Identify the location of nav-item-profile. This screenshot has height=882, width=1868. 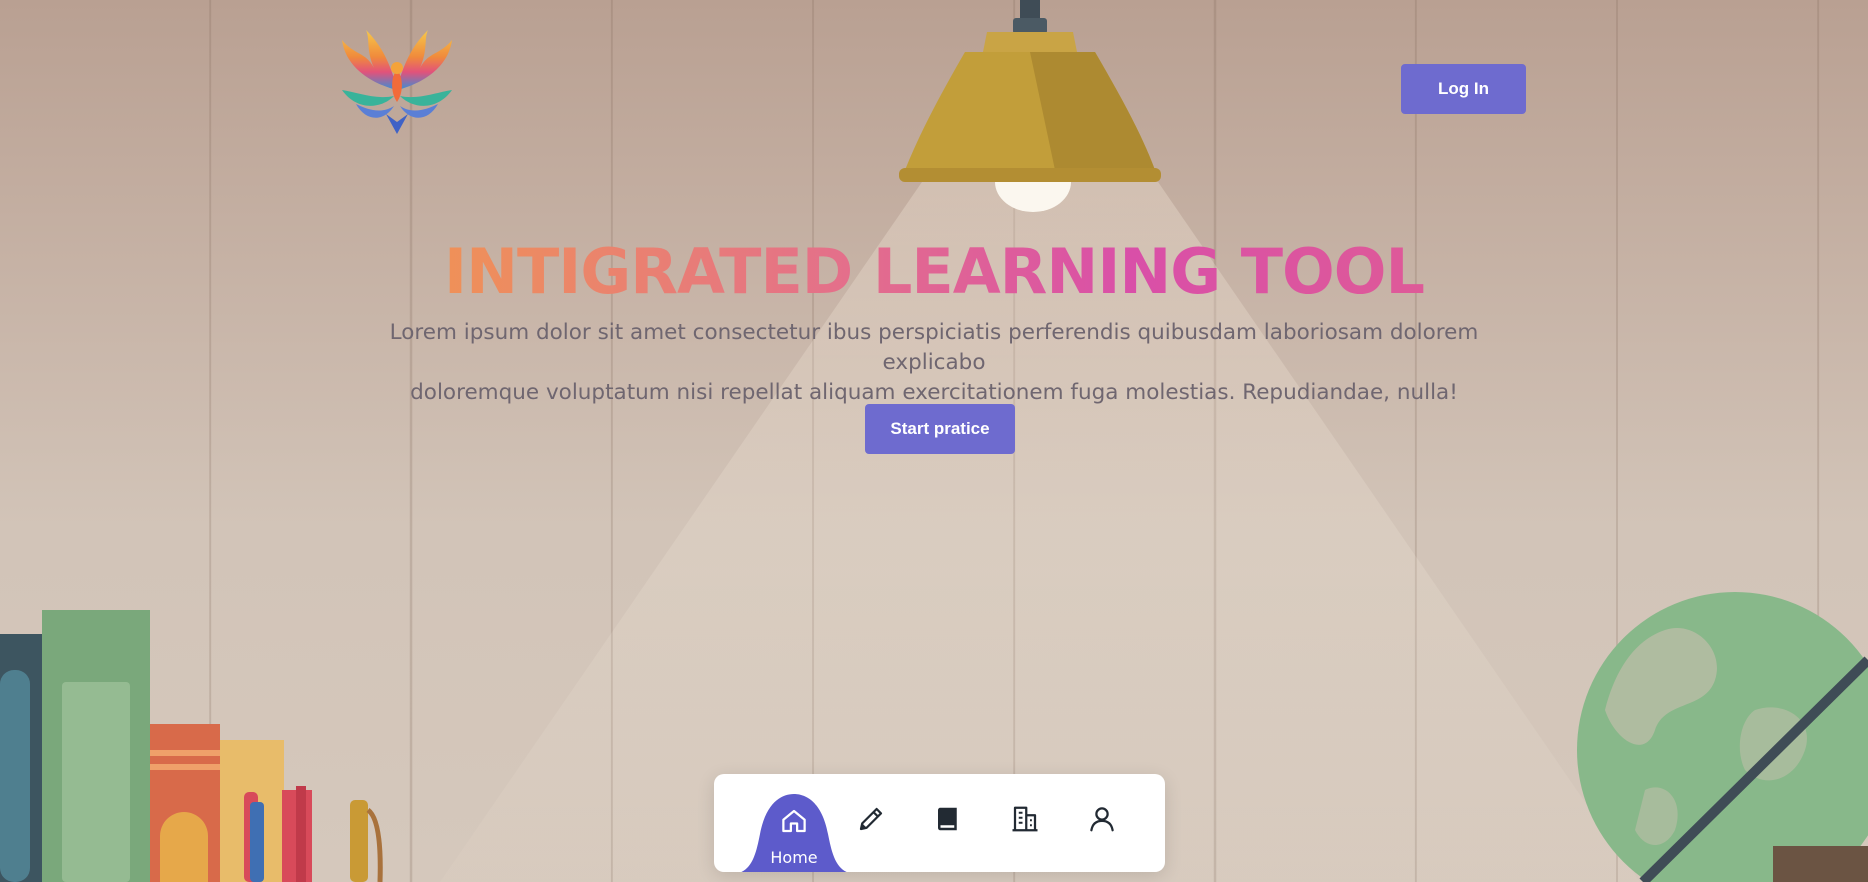
(1102, 823).